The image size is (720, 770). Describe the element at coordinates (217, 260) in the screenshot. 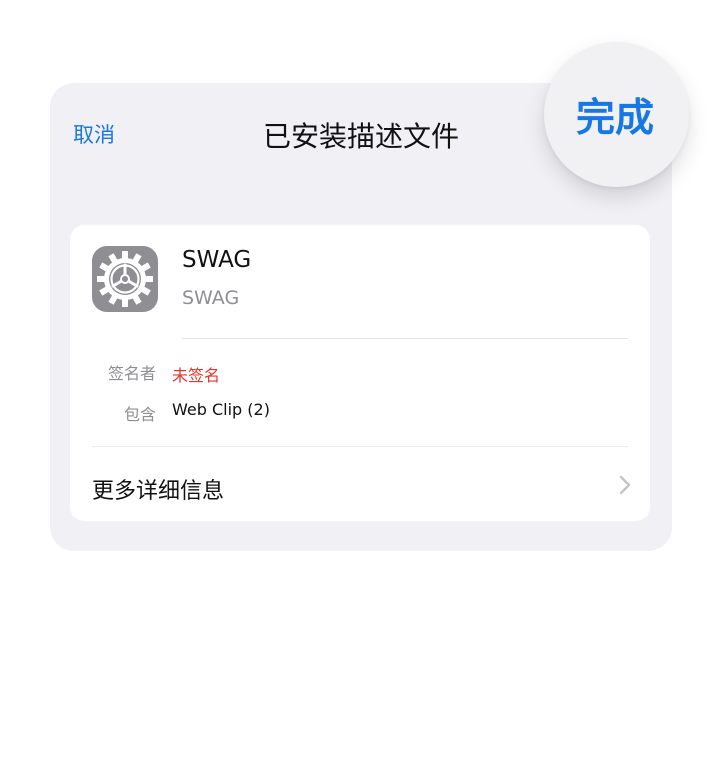

I see `profile-name: SWAG` at that location.